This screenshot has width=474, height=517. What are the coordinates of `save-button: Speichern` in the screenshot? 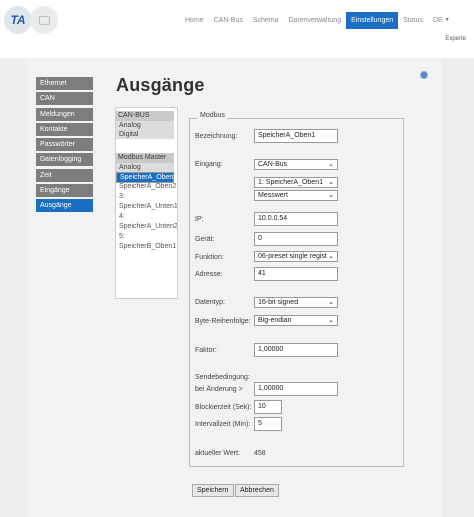 It's located at (213, 490).